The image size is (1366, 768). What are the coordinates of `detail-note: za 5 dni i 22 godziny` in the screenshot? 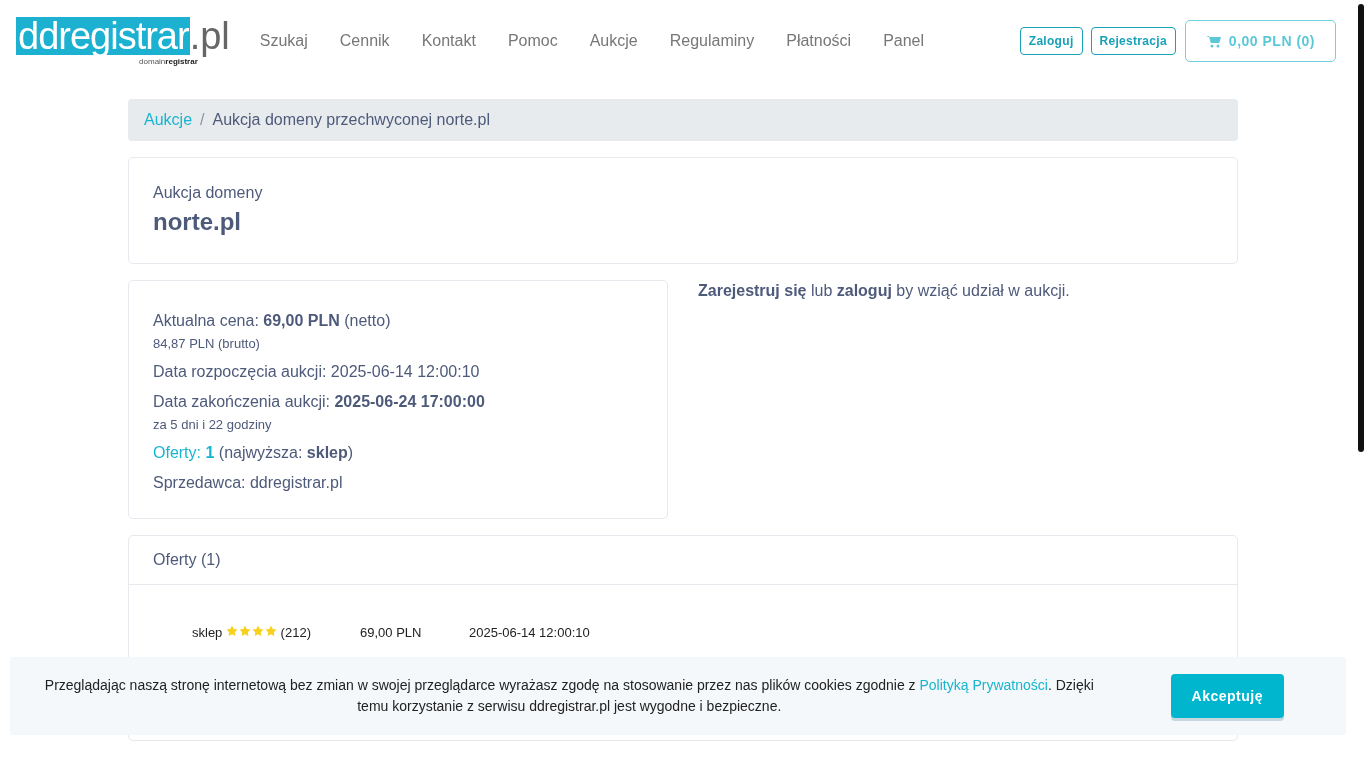 It's located at (213, 424).